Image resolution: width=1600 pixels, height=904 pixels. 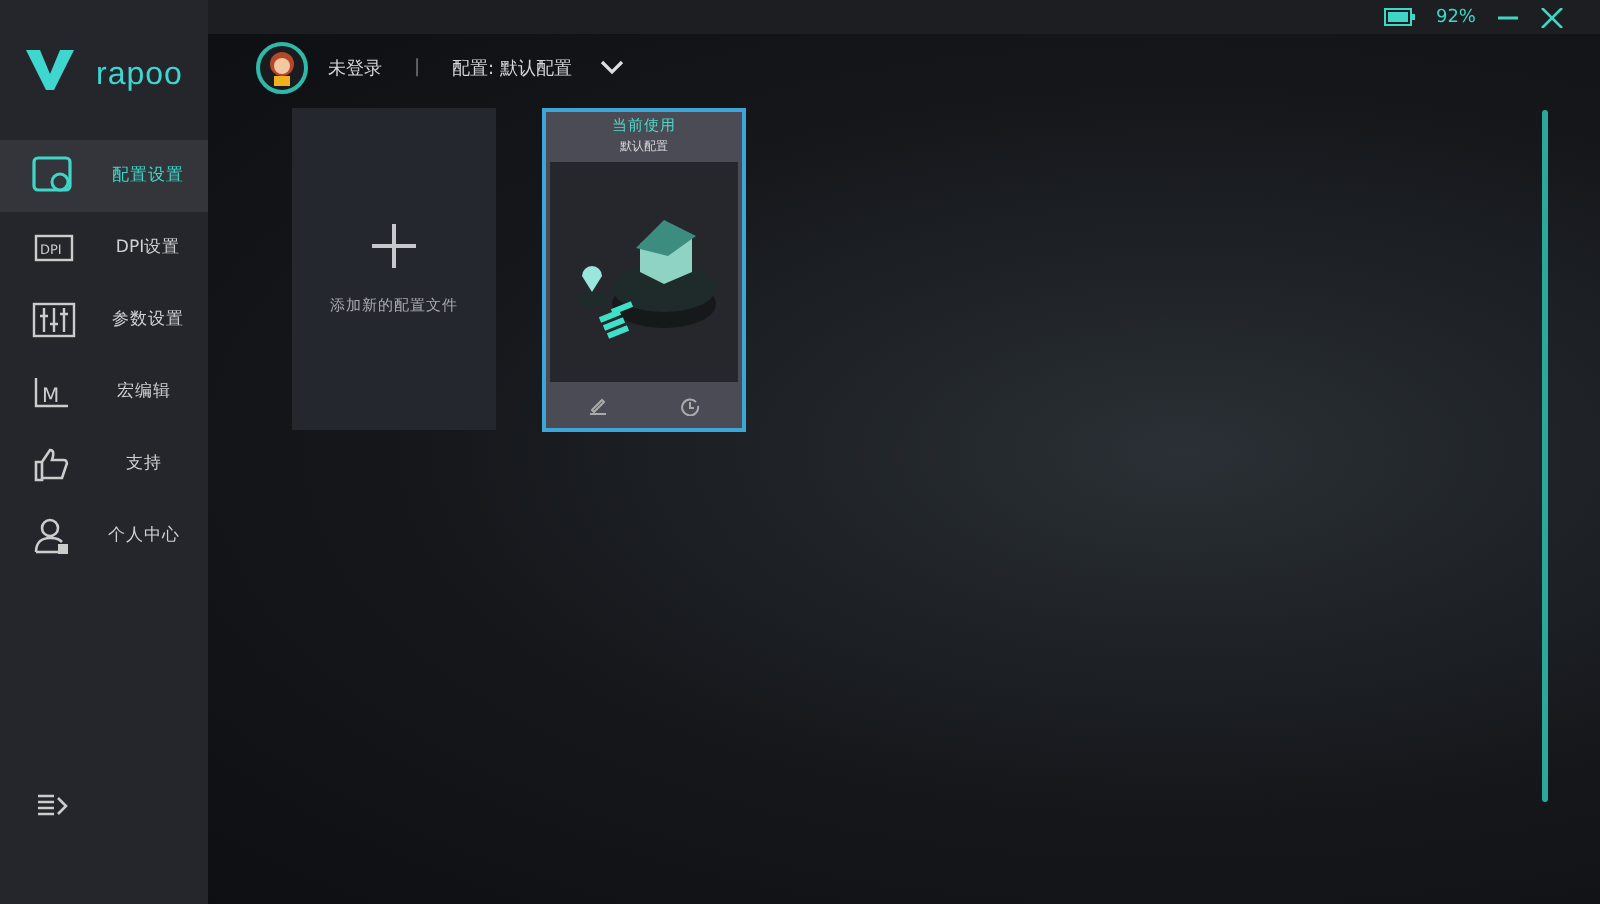 What do you see at coordinates (394, 245) in the screenshot?
I see `plus-icon` at bounding box center [394, 245].